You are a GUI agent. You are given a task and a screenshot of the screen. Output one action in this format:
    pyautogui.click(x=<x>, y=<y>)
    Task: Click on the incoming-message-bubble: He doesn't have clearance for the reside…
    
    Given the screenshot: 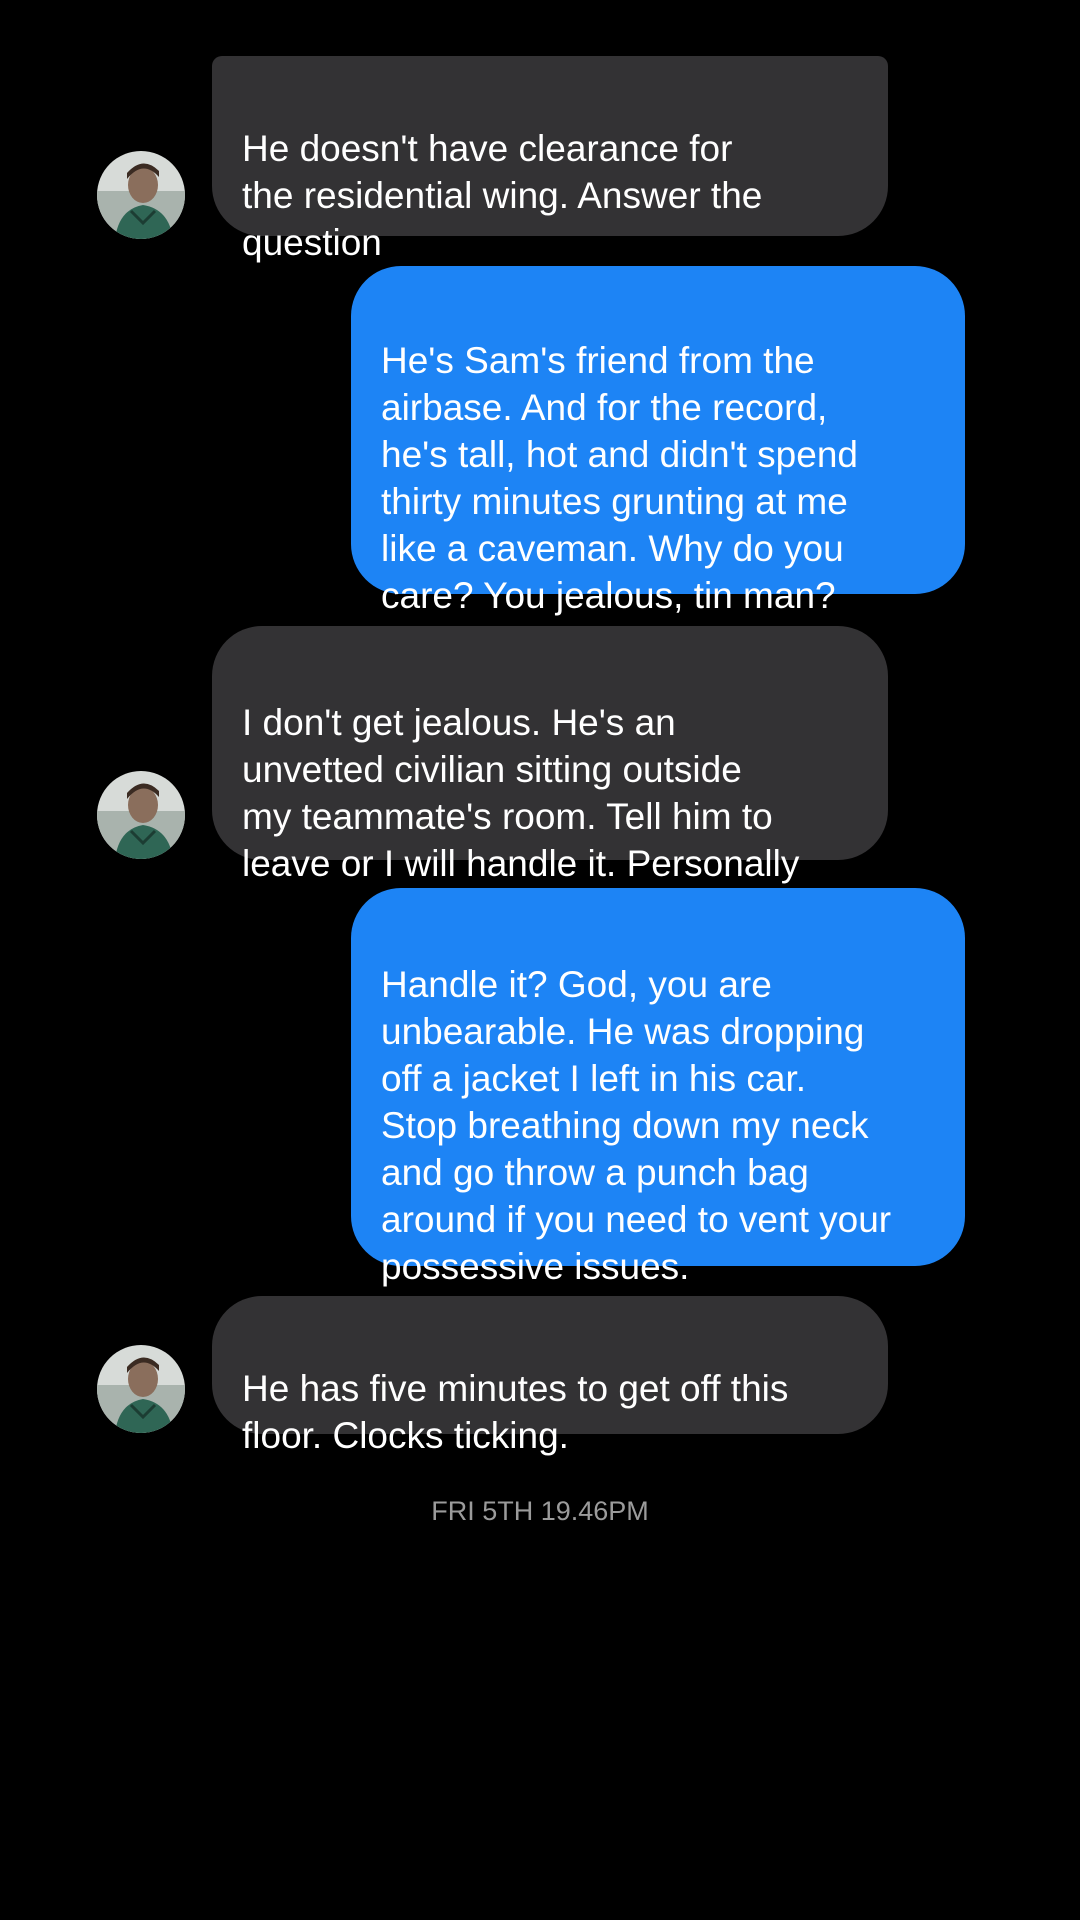 What is the action you would take?
    pyautogui.click(x=550, y=159)
    